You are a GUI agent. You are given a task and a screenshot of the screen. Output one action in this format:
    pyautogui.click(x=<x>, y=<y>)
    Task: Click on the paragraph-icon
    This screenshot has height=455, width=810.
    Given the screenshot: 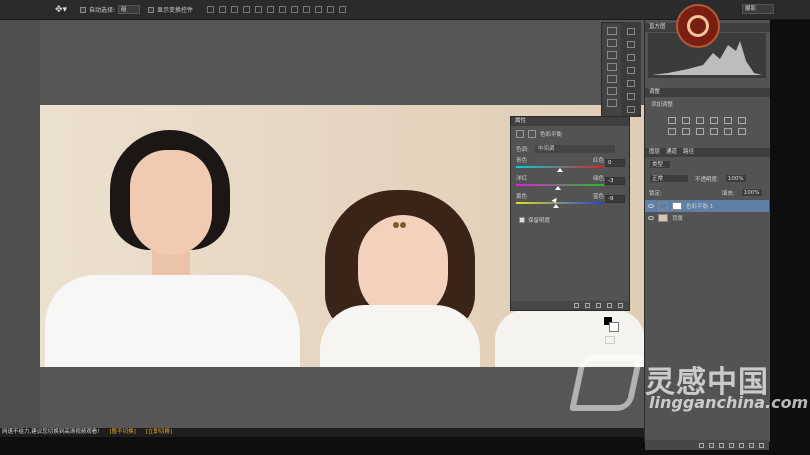 What is the action you would take?
    pyautogui.click(x=631, y=70)
    